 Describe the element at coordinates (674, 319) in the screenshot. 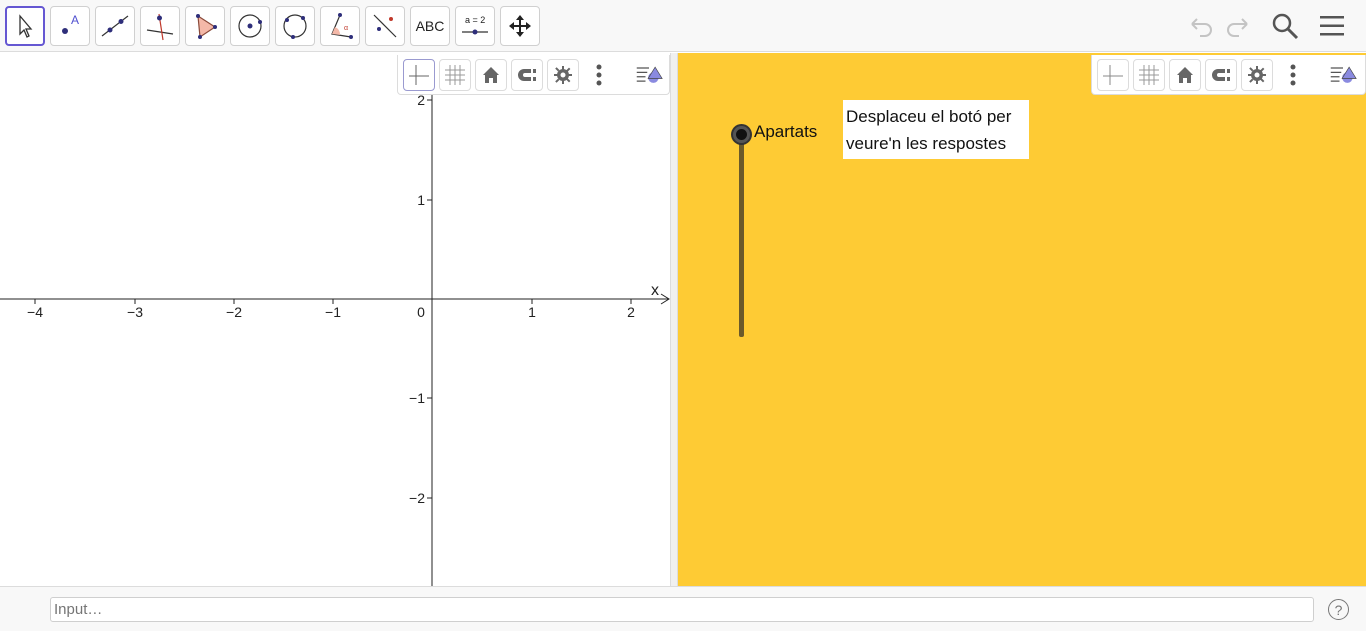

I see `view-divider` at that location.